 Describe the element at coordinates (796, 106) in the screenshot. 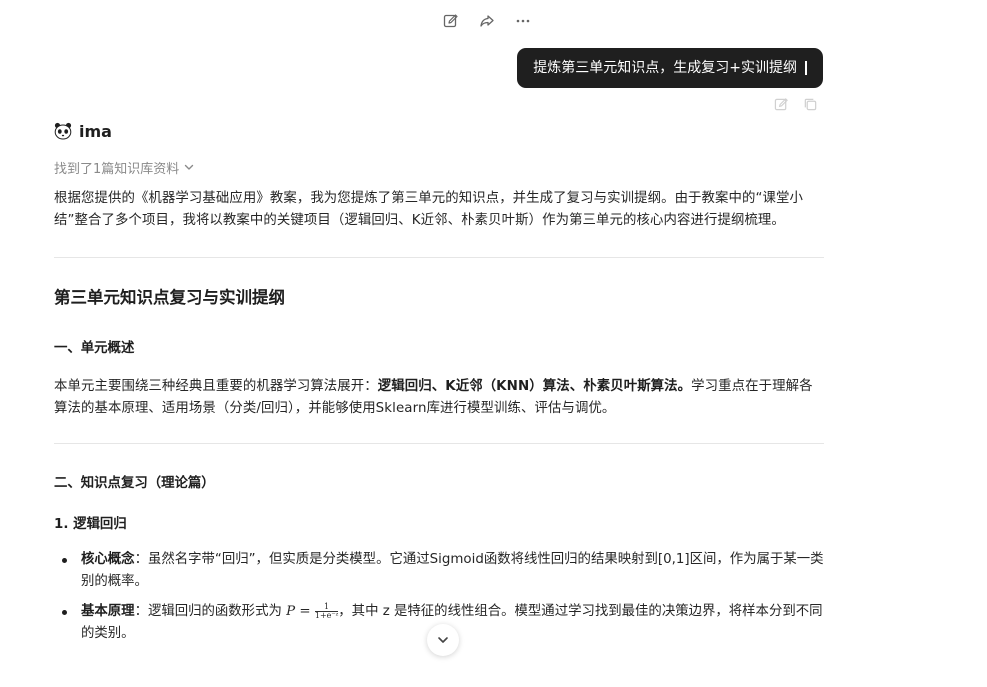

I see `user-message-actions` at that location.